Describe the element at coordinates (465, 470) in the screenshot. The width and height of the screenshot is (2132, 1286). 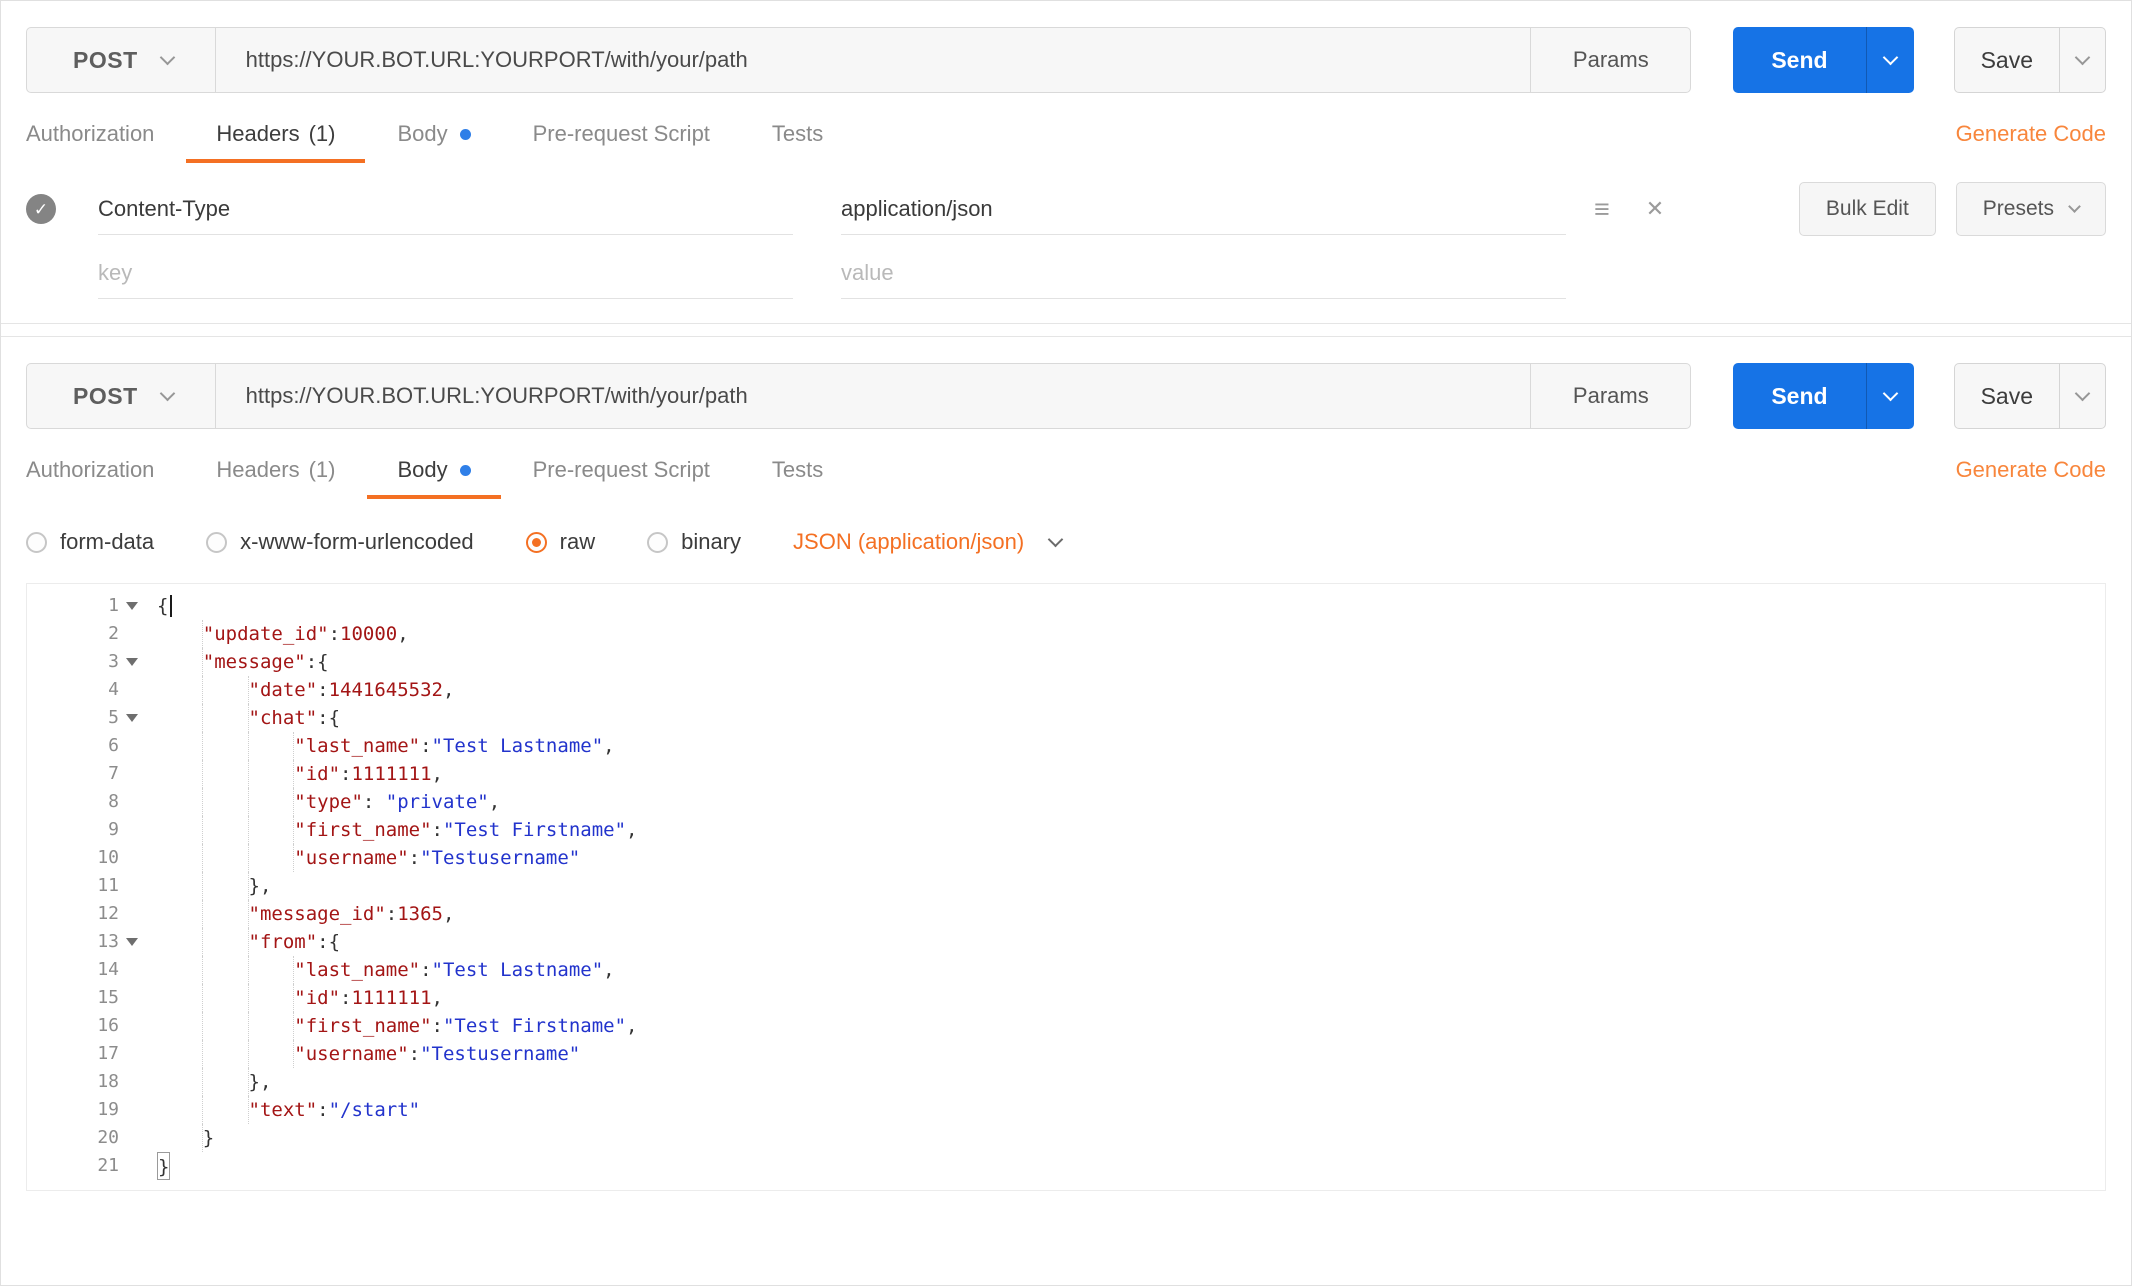
I see `body-dot-indicator` at that location.